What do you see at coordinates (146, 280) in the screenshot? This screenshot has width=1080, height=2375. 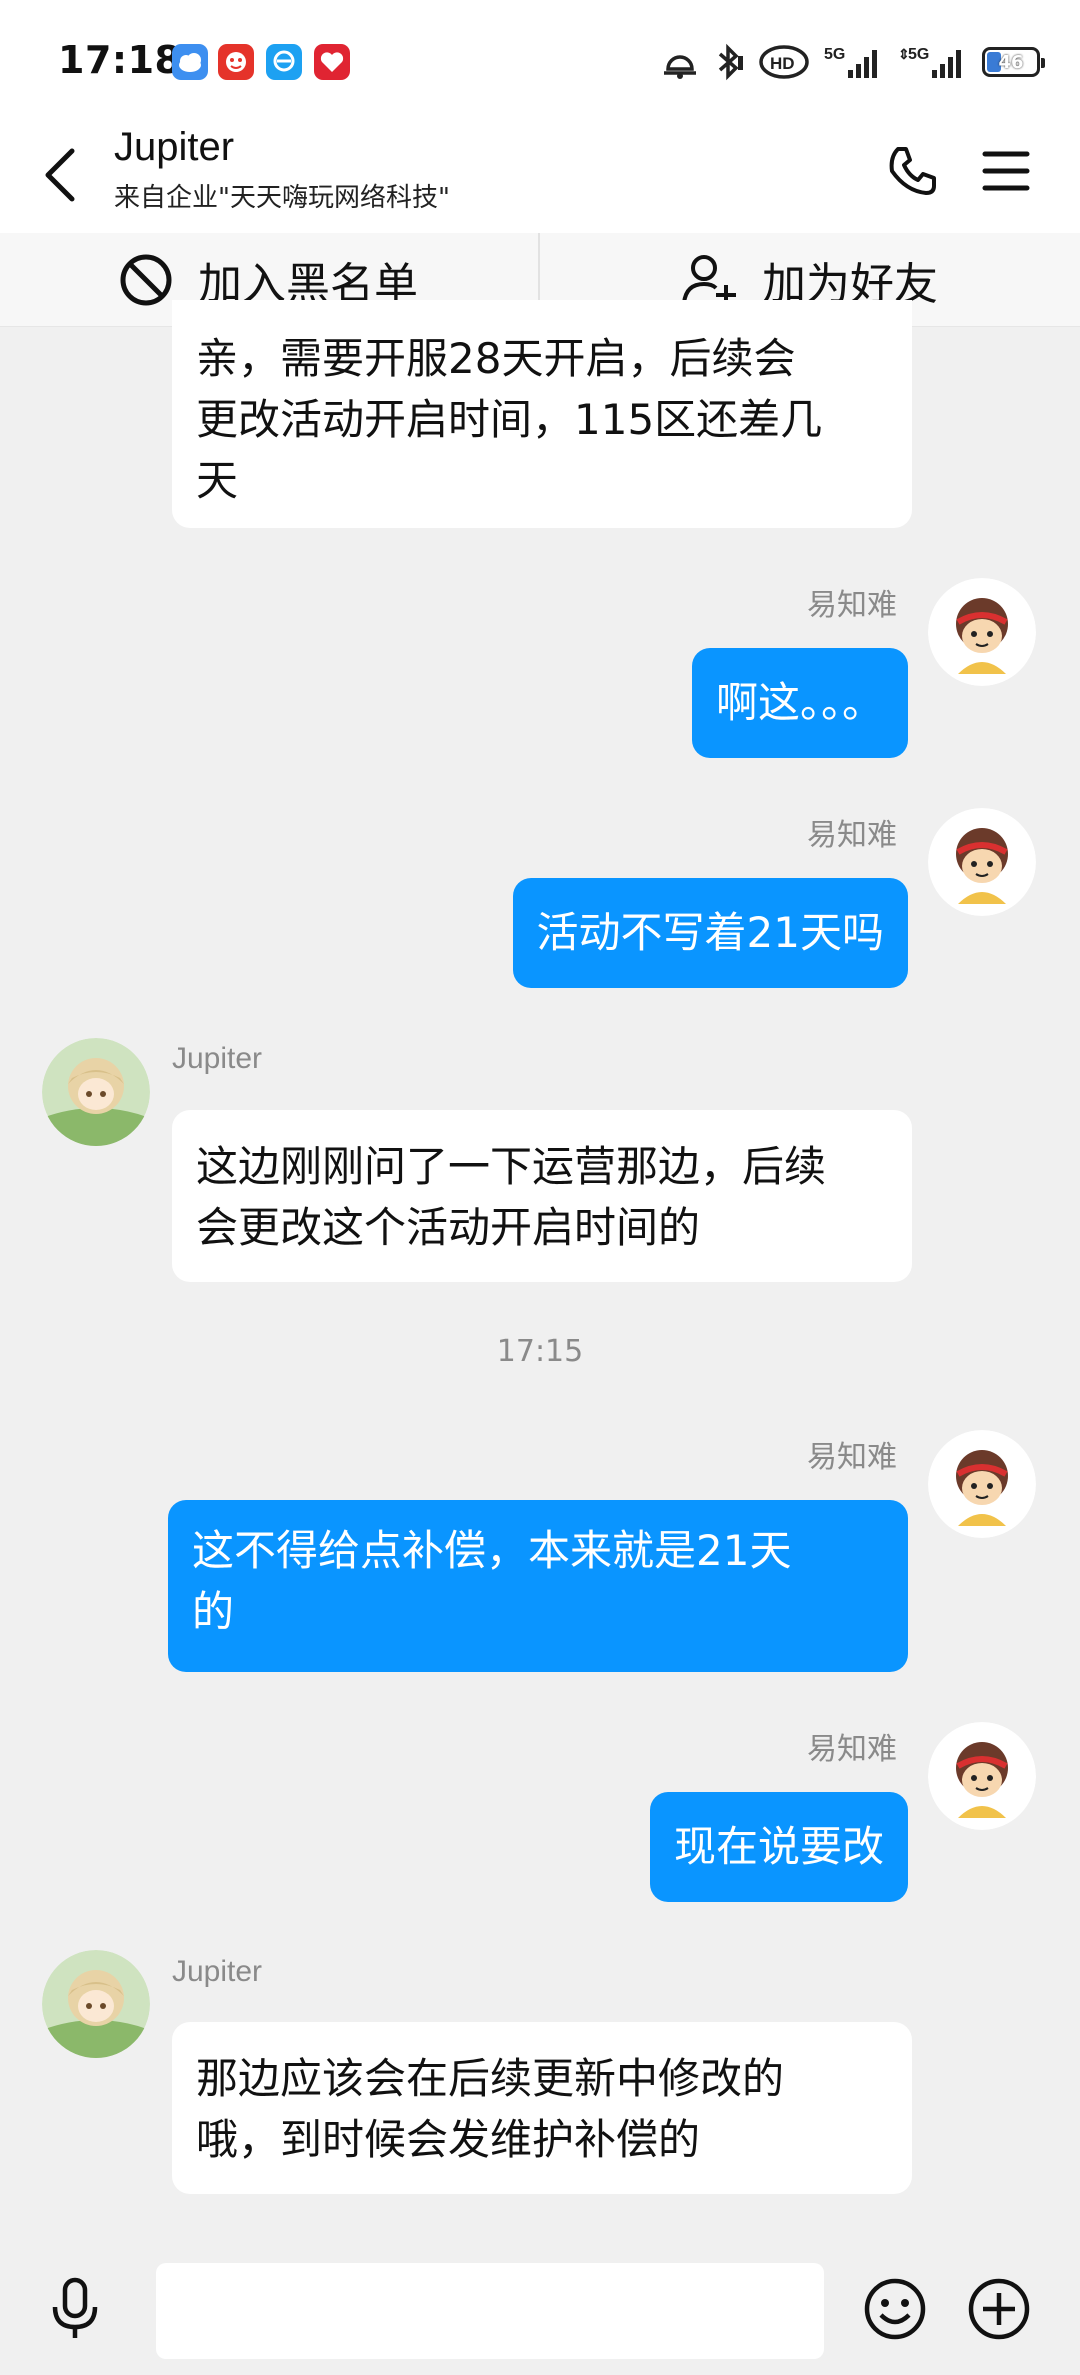 I see `block-icon` at bounding box center [146, 280].